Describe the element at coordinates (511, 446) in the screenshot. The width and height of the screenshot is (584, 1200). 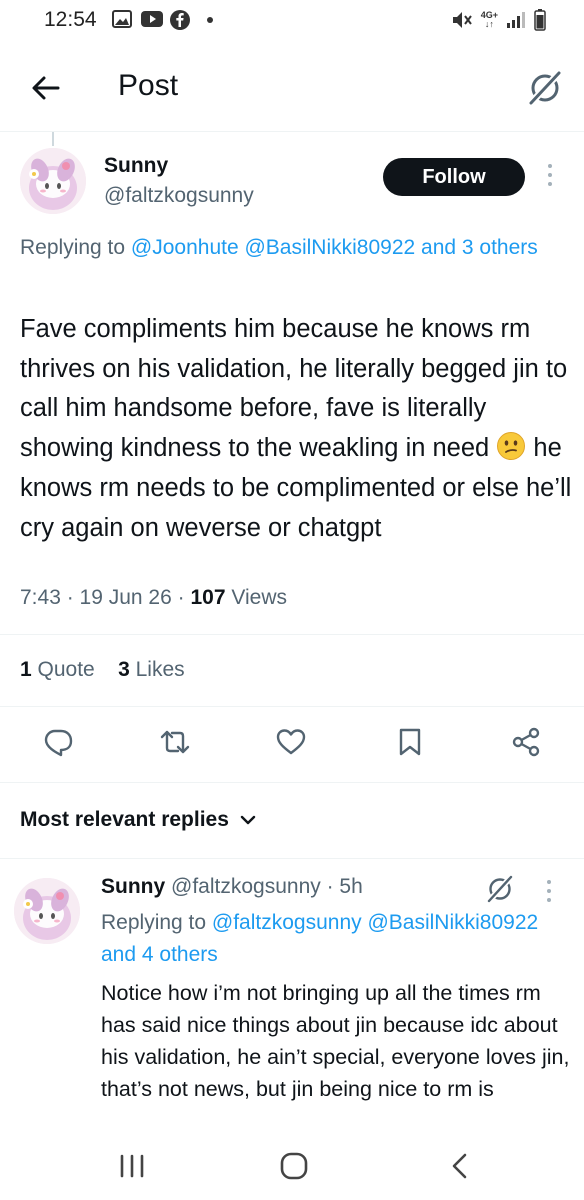
I see `confused-face-emoji` at that location.